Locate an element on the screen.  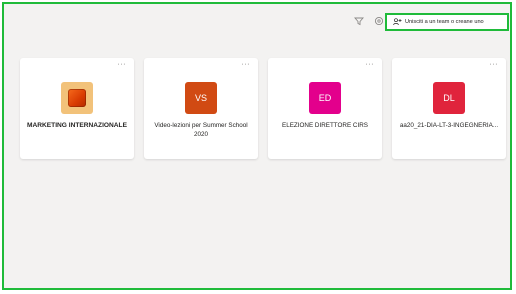
team-initials: ED is located at coordinates (325, 98).